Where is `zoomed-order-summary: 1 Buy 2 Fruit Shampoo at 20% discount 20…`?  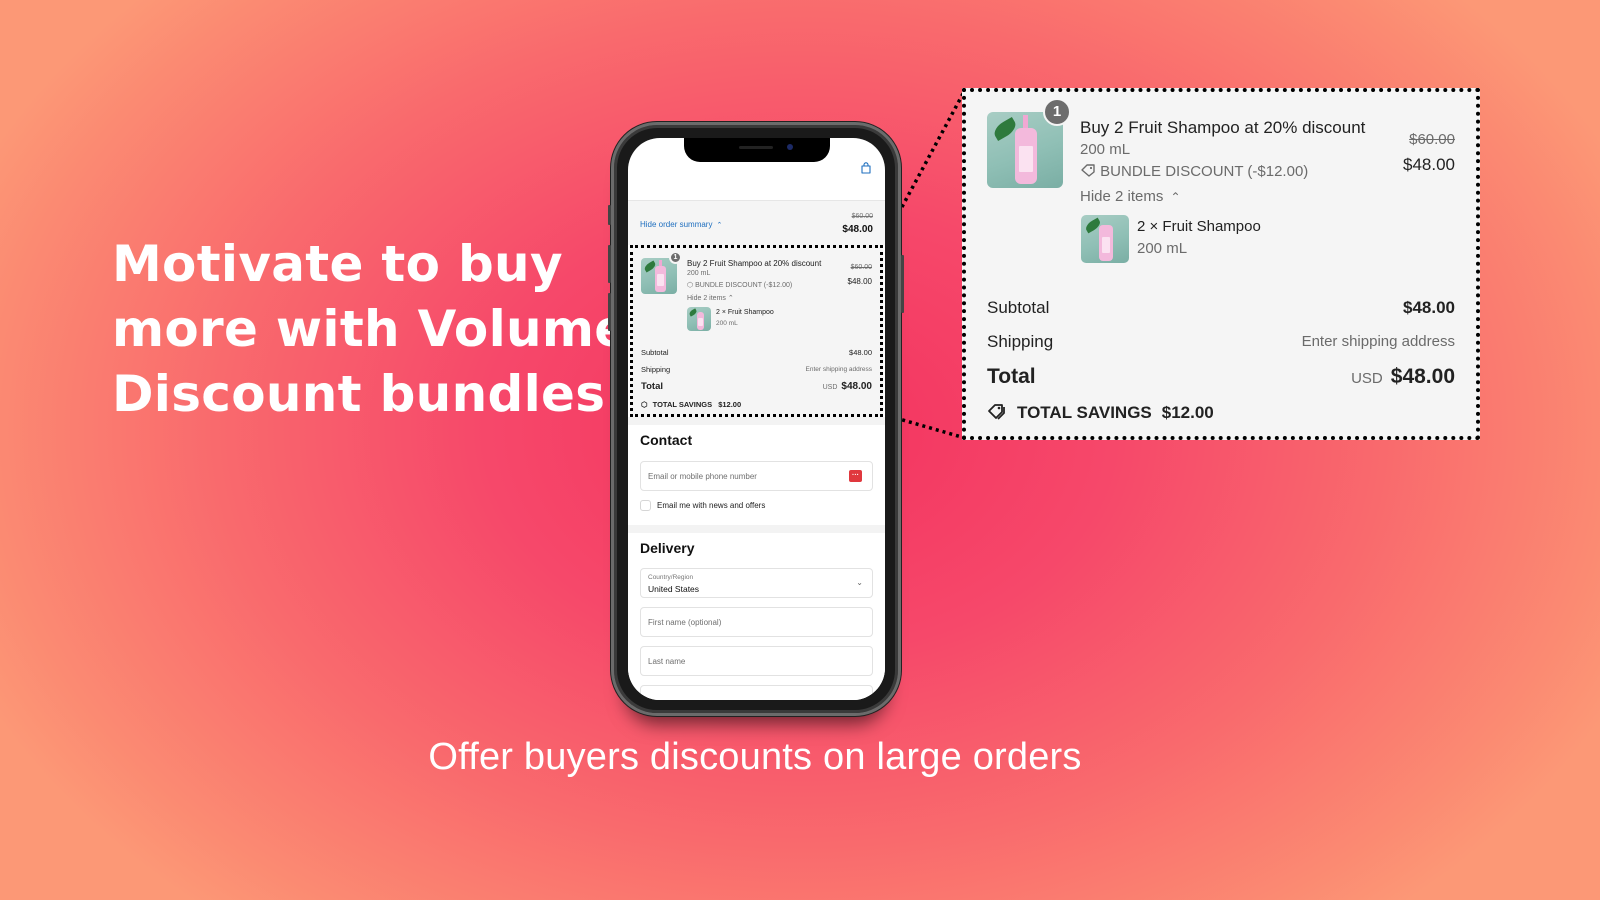 zoomed-order-summary: 1 Buy 2 Fruit Shampoo at 20% discount 20… is located at coordinates (1221, 264).